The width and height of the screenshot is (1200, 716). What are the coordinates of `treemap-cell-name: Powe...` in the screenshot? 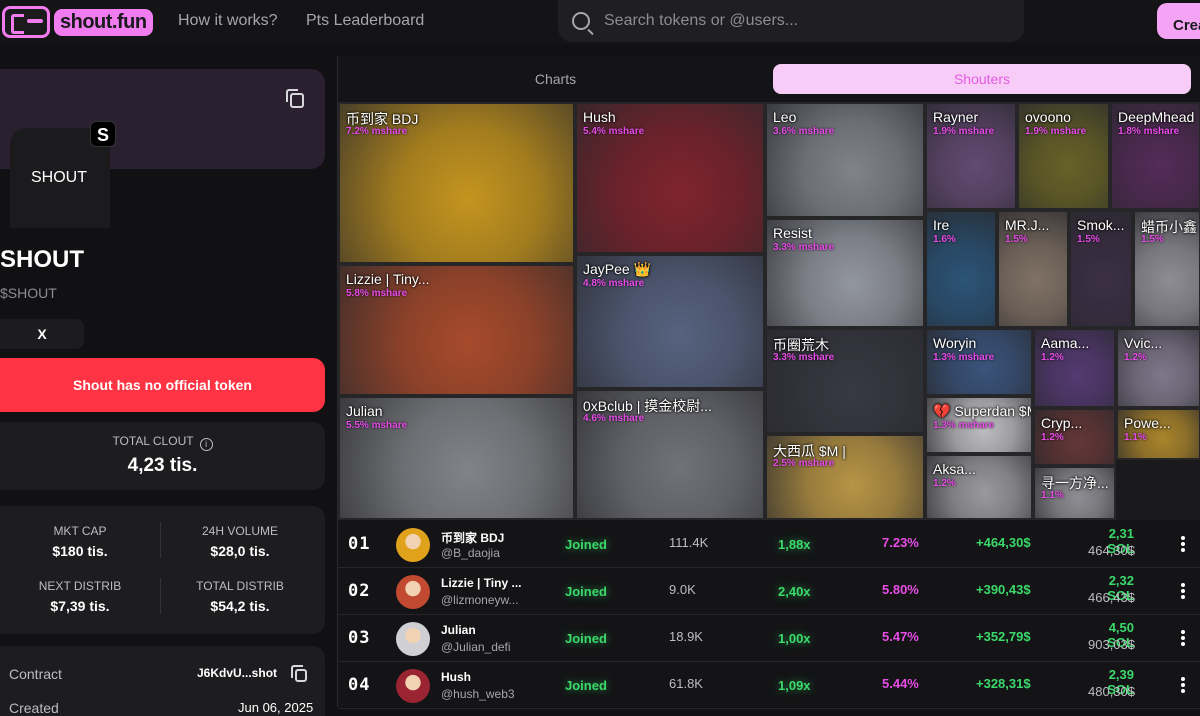 It's located at (1147, 423).